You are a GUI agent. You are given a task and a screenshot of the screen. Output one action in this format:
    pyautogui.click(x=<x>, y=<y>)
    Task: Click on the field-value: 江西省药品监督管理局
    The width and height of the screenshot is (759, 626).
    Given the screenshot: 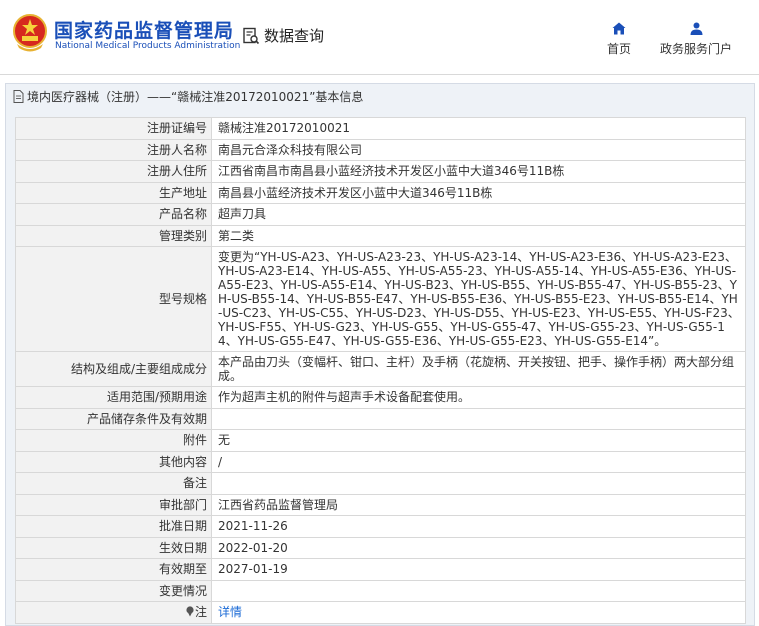 What is the action you would take?
    pyautogui.click(x=478, y=504)
    